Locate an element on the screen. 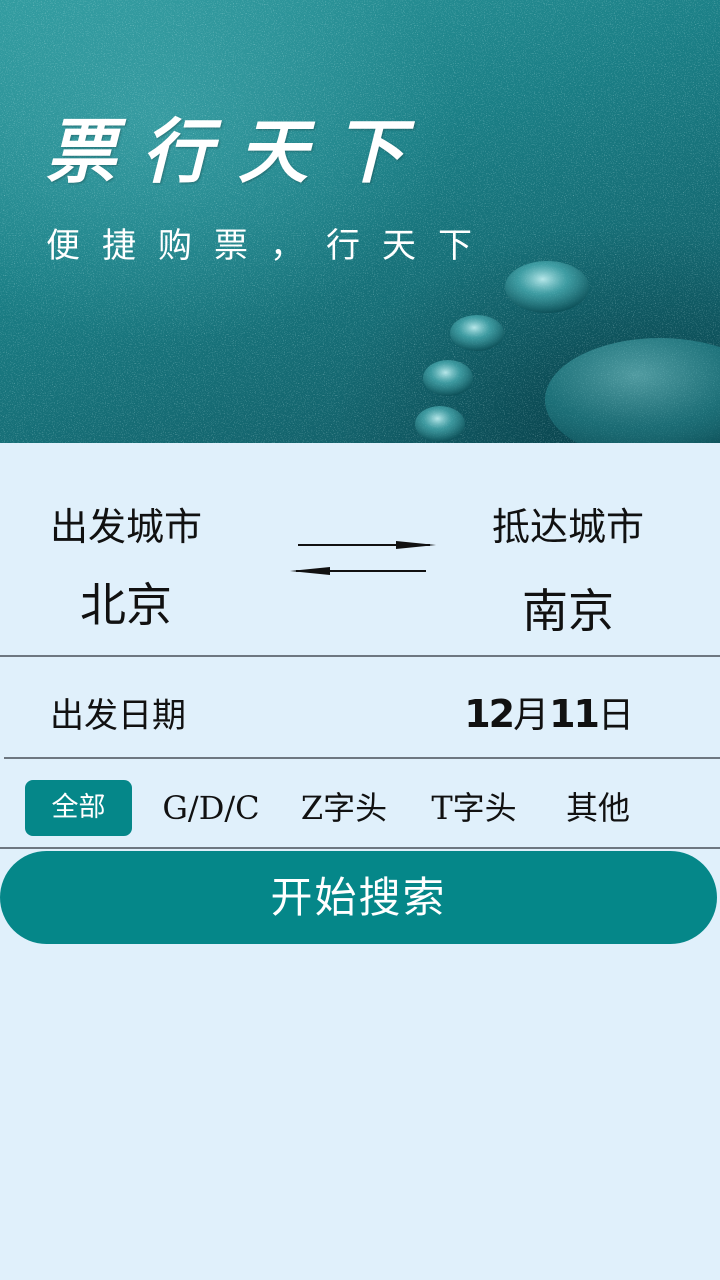 Image resolution: width=720 pixels, height=1280 pixels. banner-title: 票行天下 is located at coordinates (238, 151).